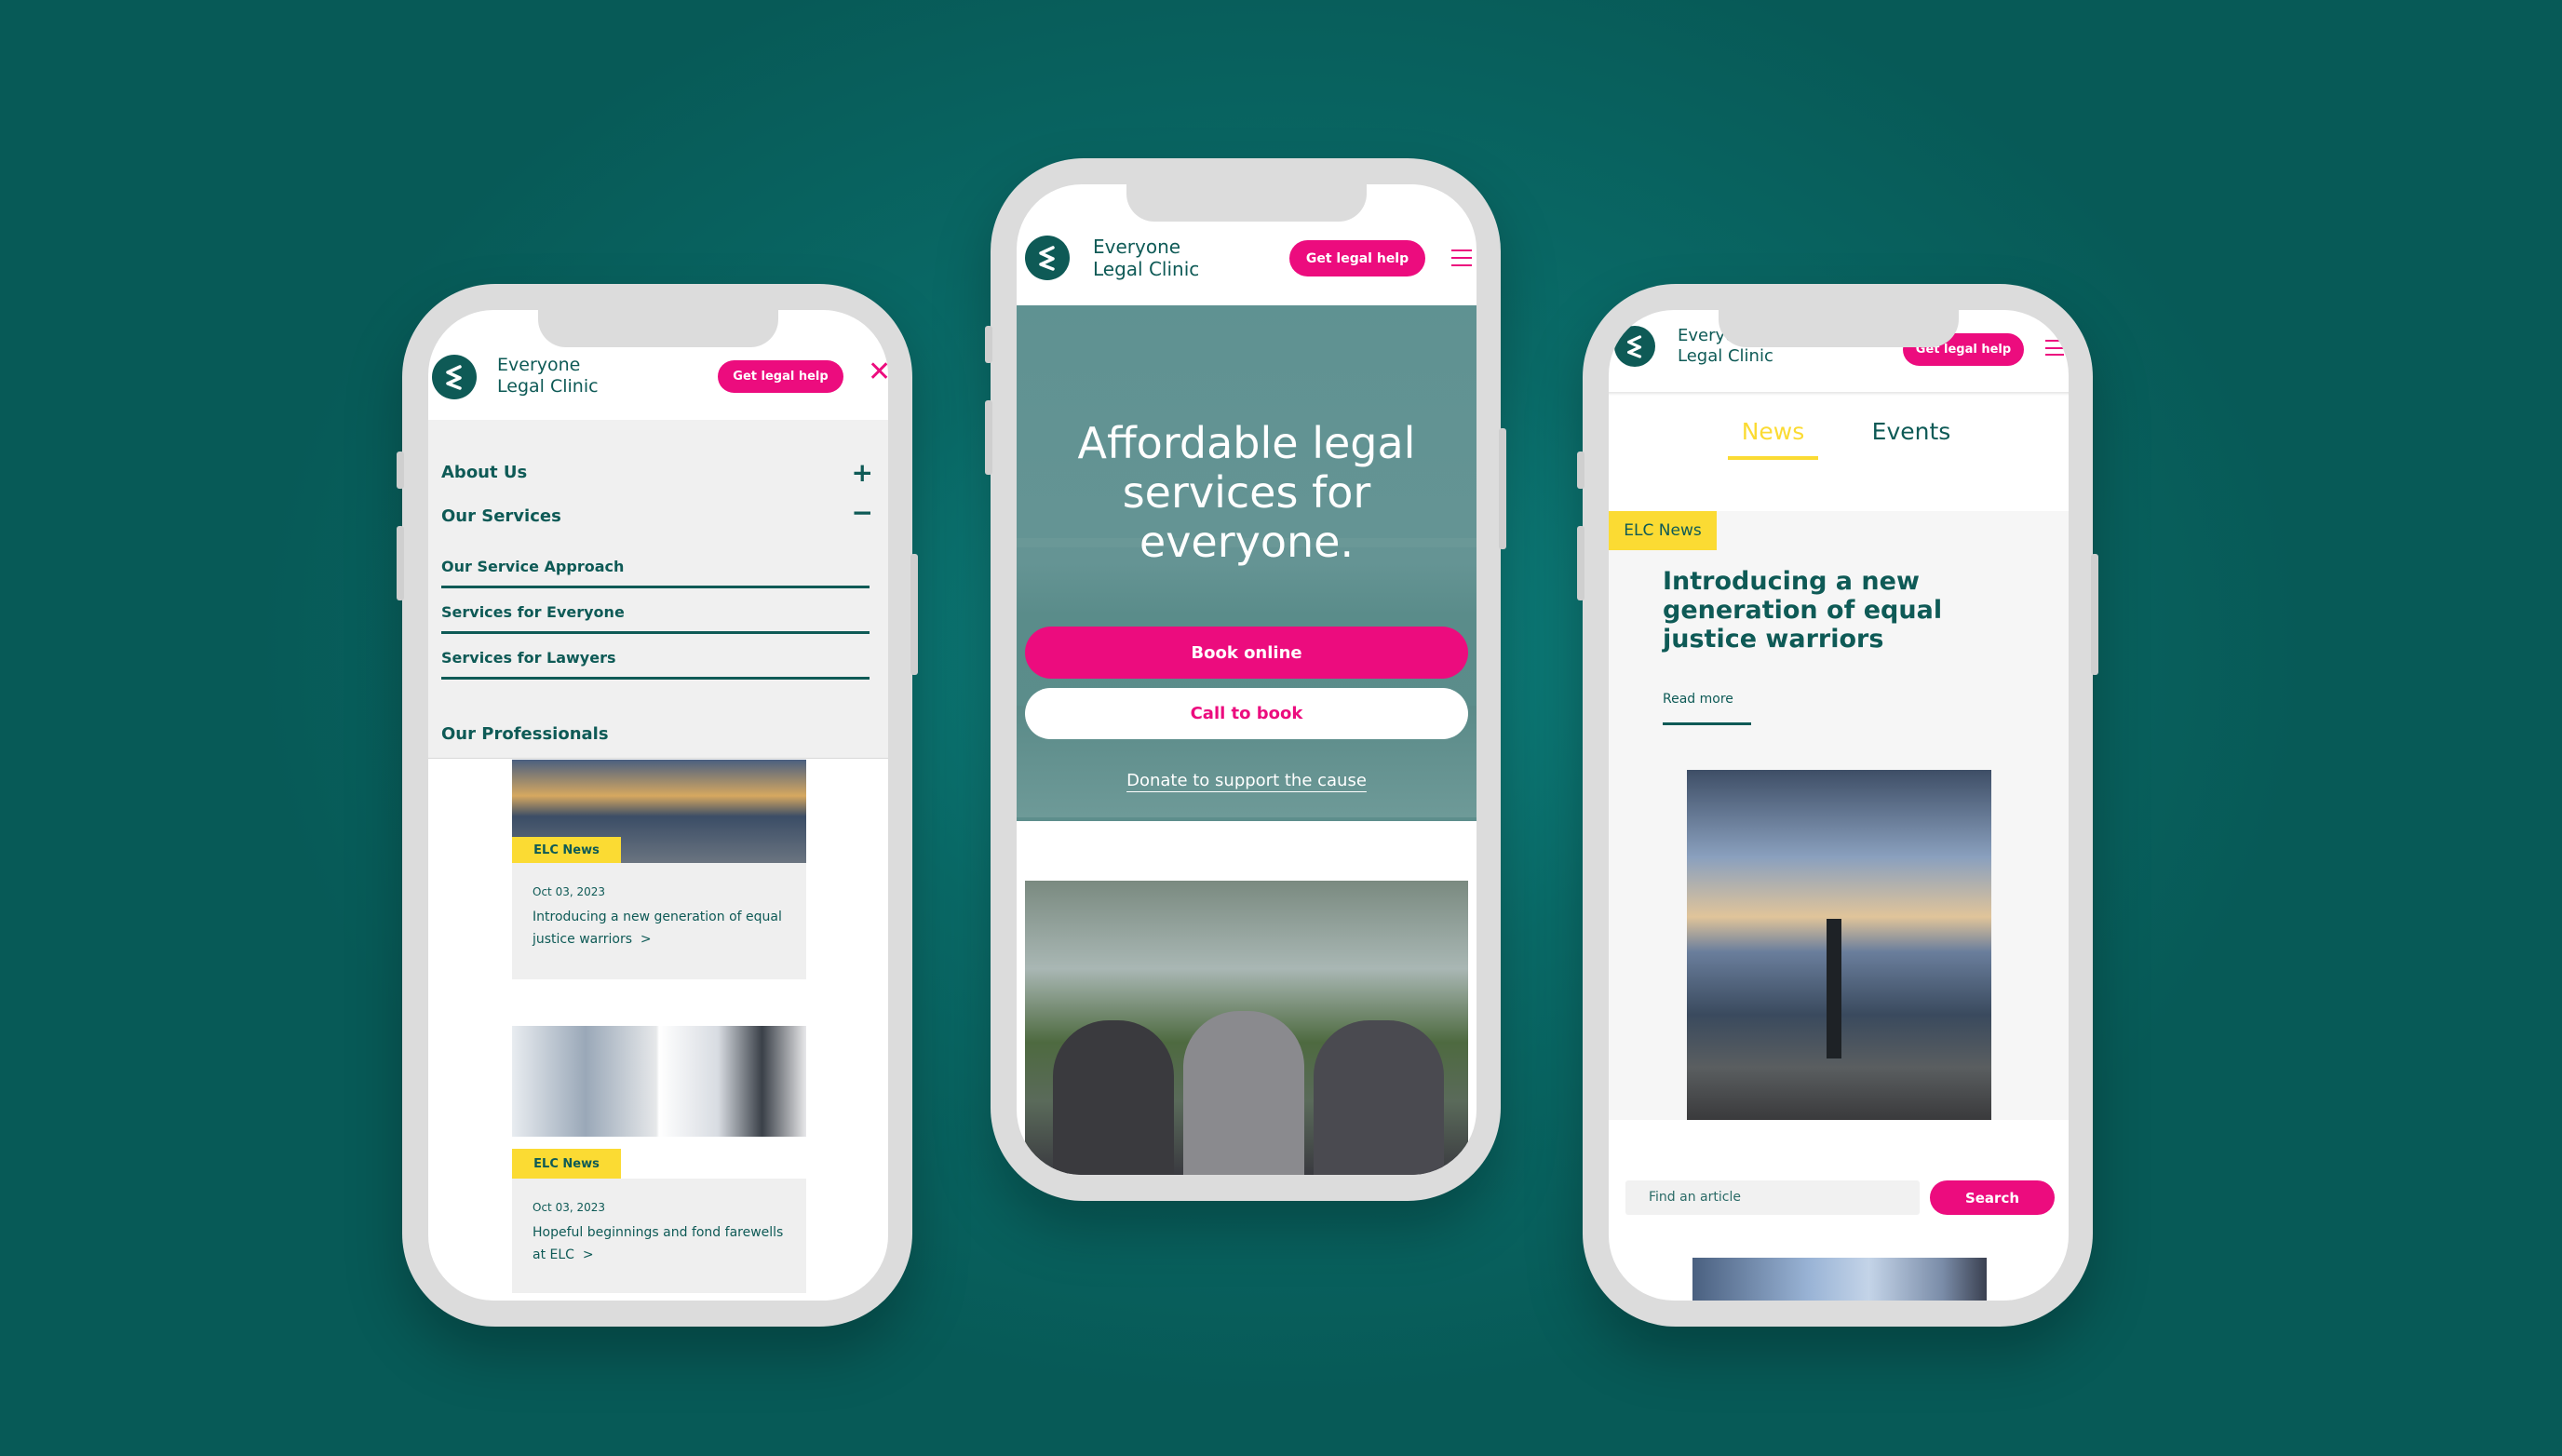  Describe the element at coordinates (863, 472) in the screenshot. I see `plus-icon: +` at that location.